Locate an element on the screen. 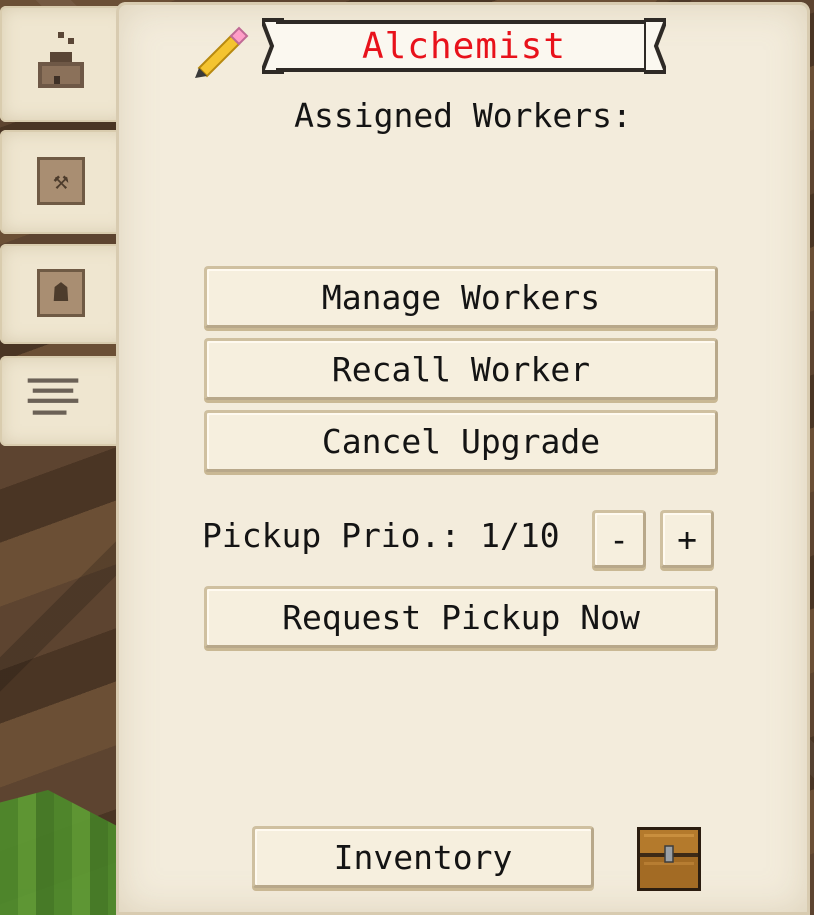 This screenshot has height=915, width=814. banner-right-end is located at coordinates (655, 46).